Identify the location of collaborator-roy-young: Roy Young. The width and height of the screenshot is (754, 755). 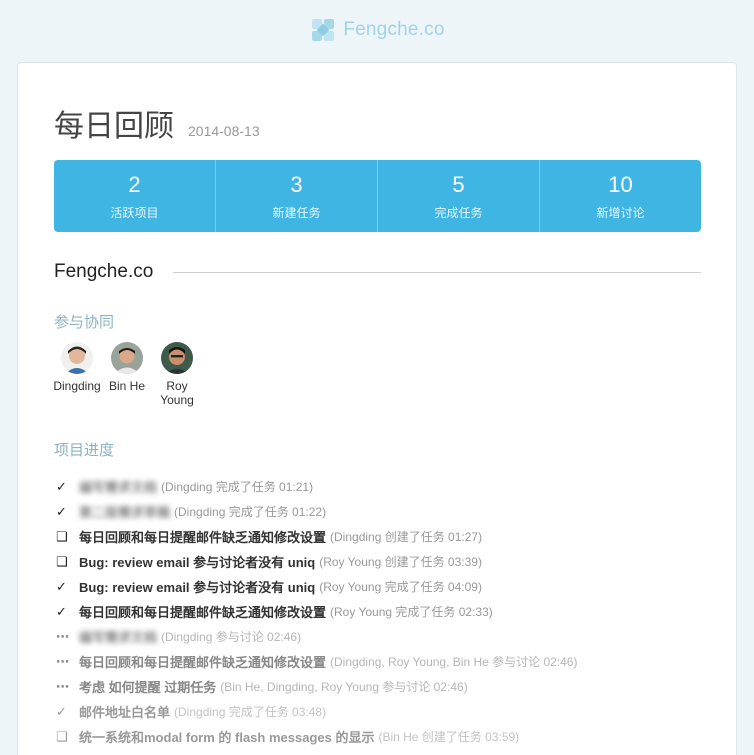
(177, 374).